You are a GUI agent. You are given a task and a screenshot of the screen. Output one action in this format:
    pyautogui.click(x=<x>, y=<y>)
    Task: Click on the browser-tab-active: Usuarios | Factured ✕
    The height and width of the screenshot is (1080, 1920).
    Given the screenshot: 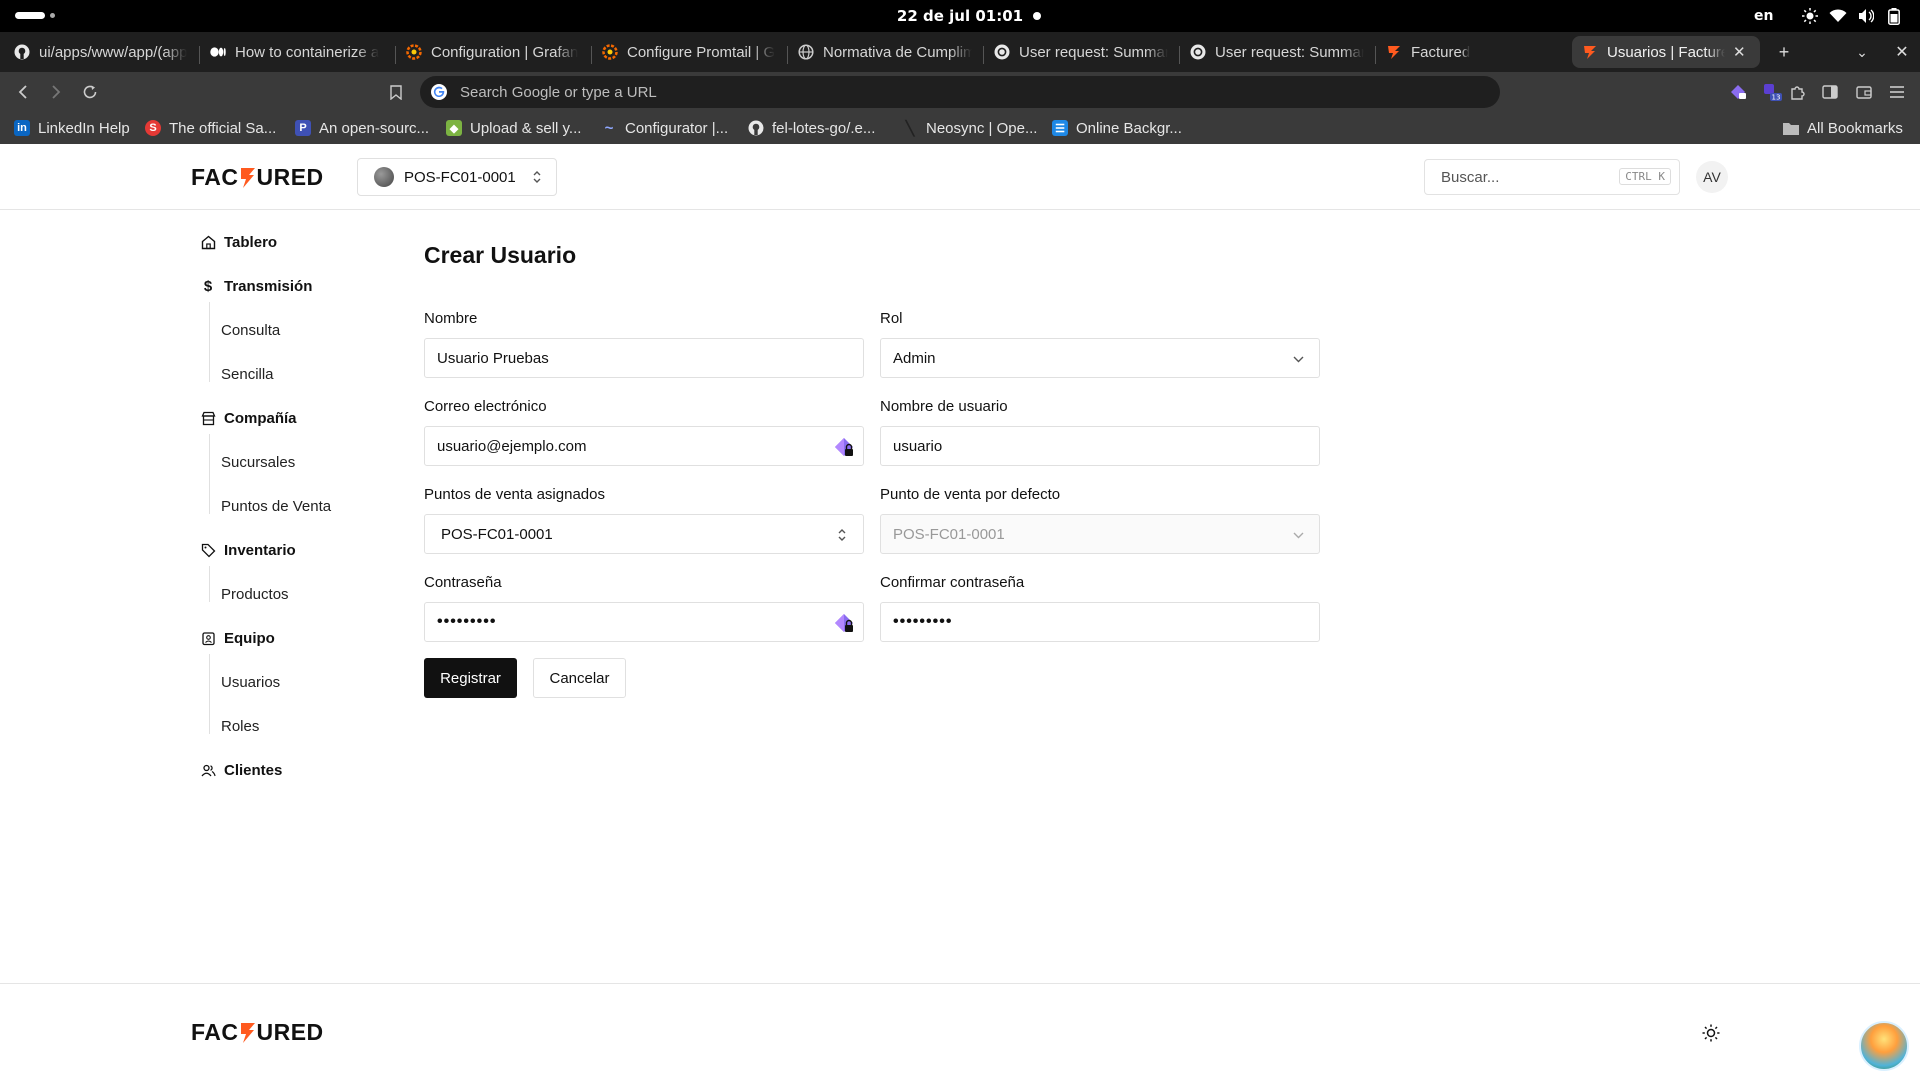 What is the action you would take?
    pyautogui.click(x=1666, y=52)
    